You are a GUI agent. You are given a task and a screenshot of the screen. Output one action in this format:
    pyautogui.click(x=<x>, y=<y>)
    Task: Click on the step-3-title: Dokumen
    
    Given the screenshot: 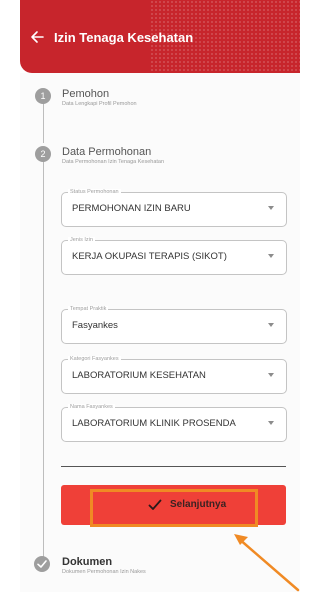 What is the action you would take?
    pyautogui.click(x=87, y=562)
    